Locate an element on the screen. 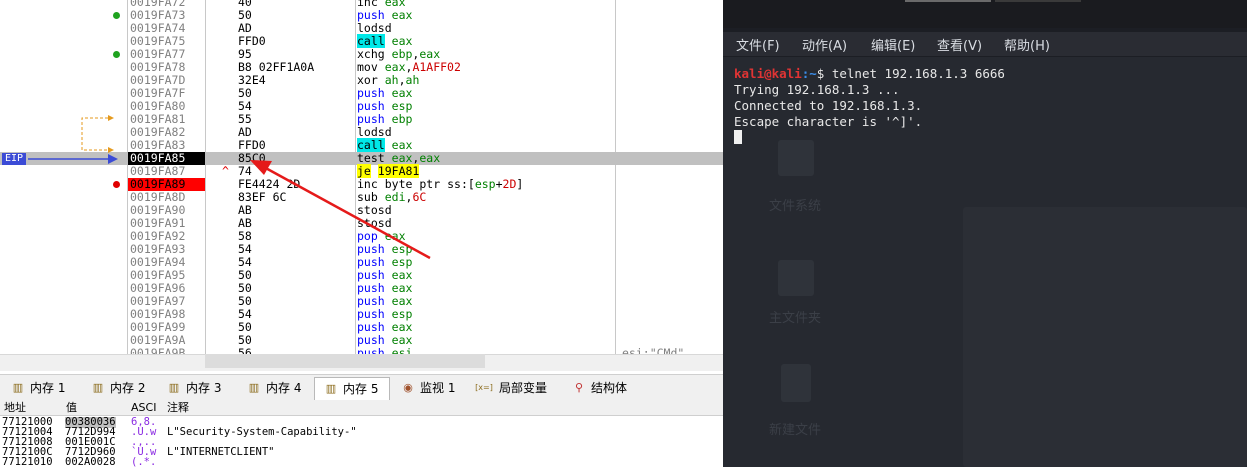 The image size is (1247, 467). column-header-value: 值 is located at coordinates (71, 408).